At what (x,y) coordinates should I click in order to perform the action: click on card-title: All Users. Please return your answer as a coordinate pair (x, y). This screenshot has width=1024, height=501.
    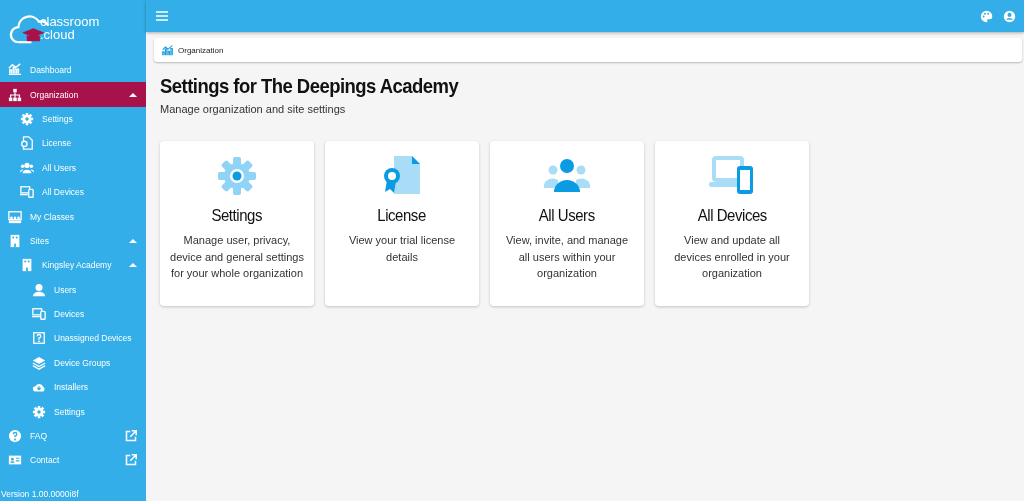
    Looking at the image, I should click on (567, 216).